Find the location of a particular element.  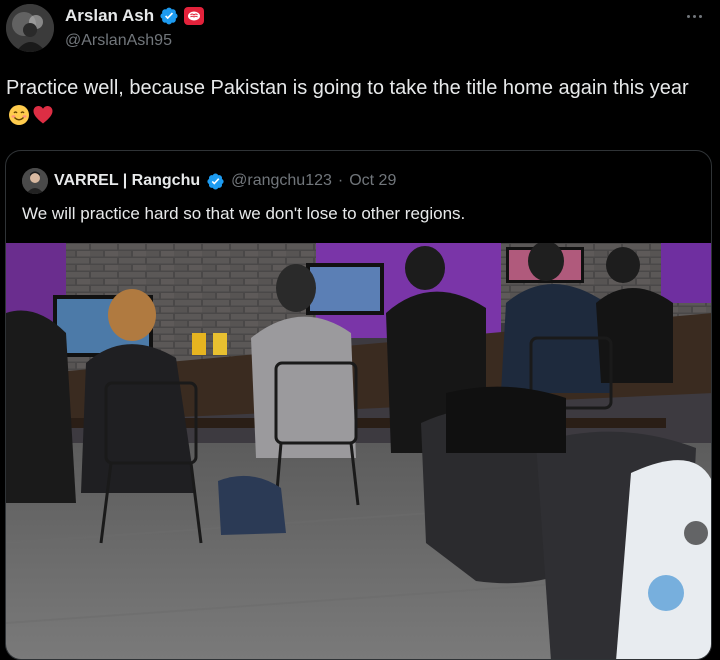

quoted-date: Oct 29 is located at coordinates (372, 181).